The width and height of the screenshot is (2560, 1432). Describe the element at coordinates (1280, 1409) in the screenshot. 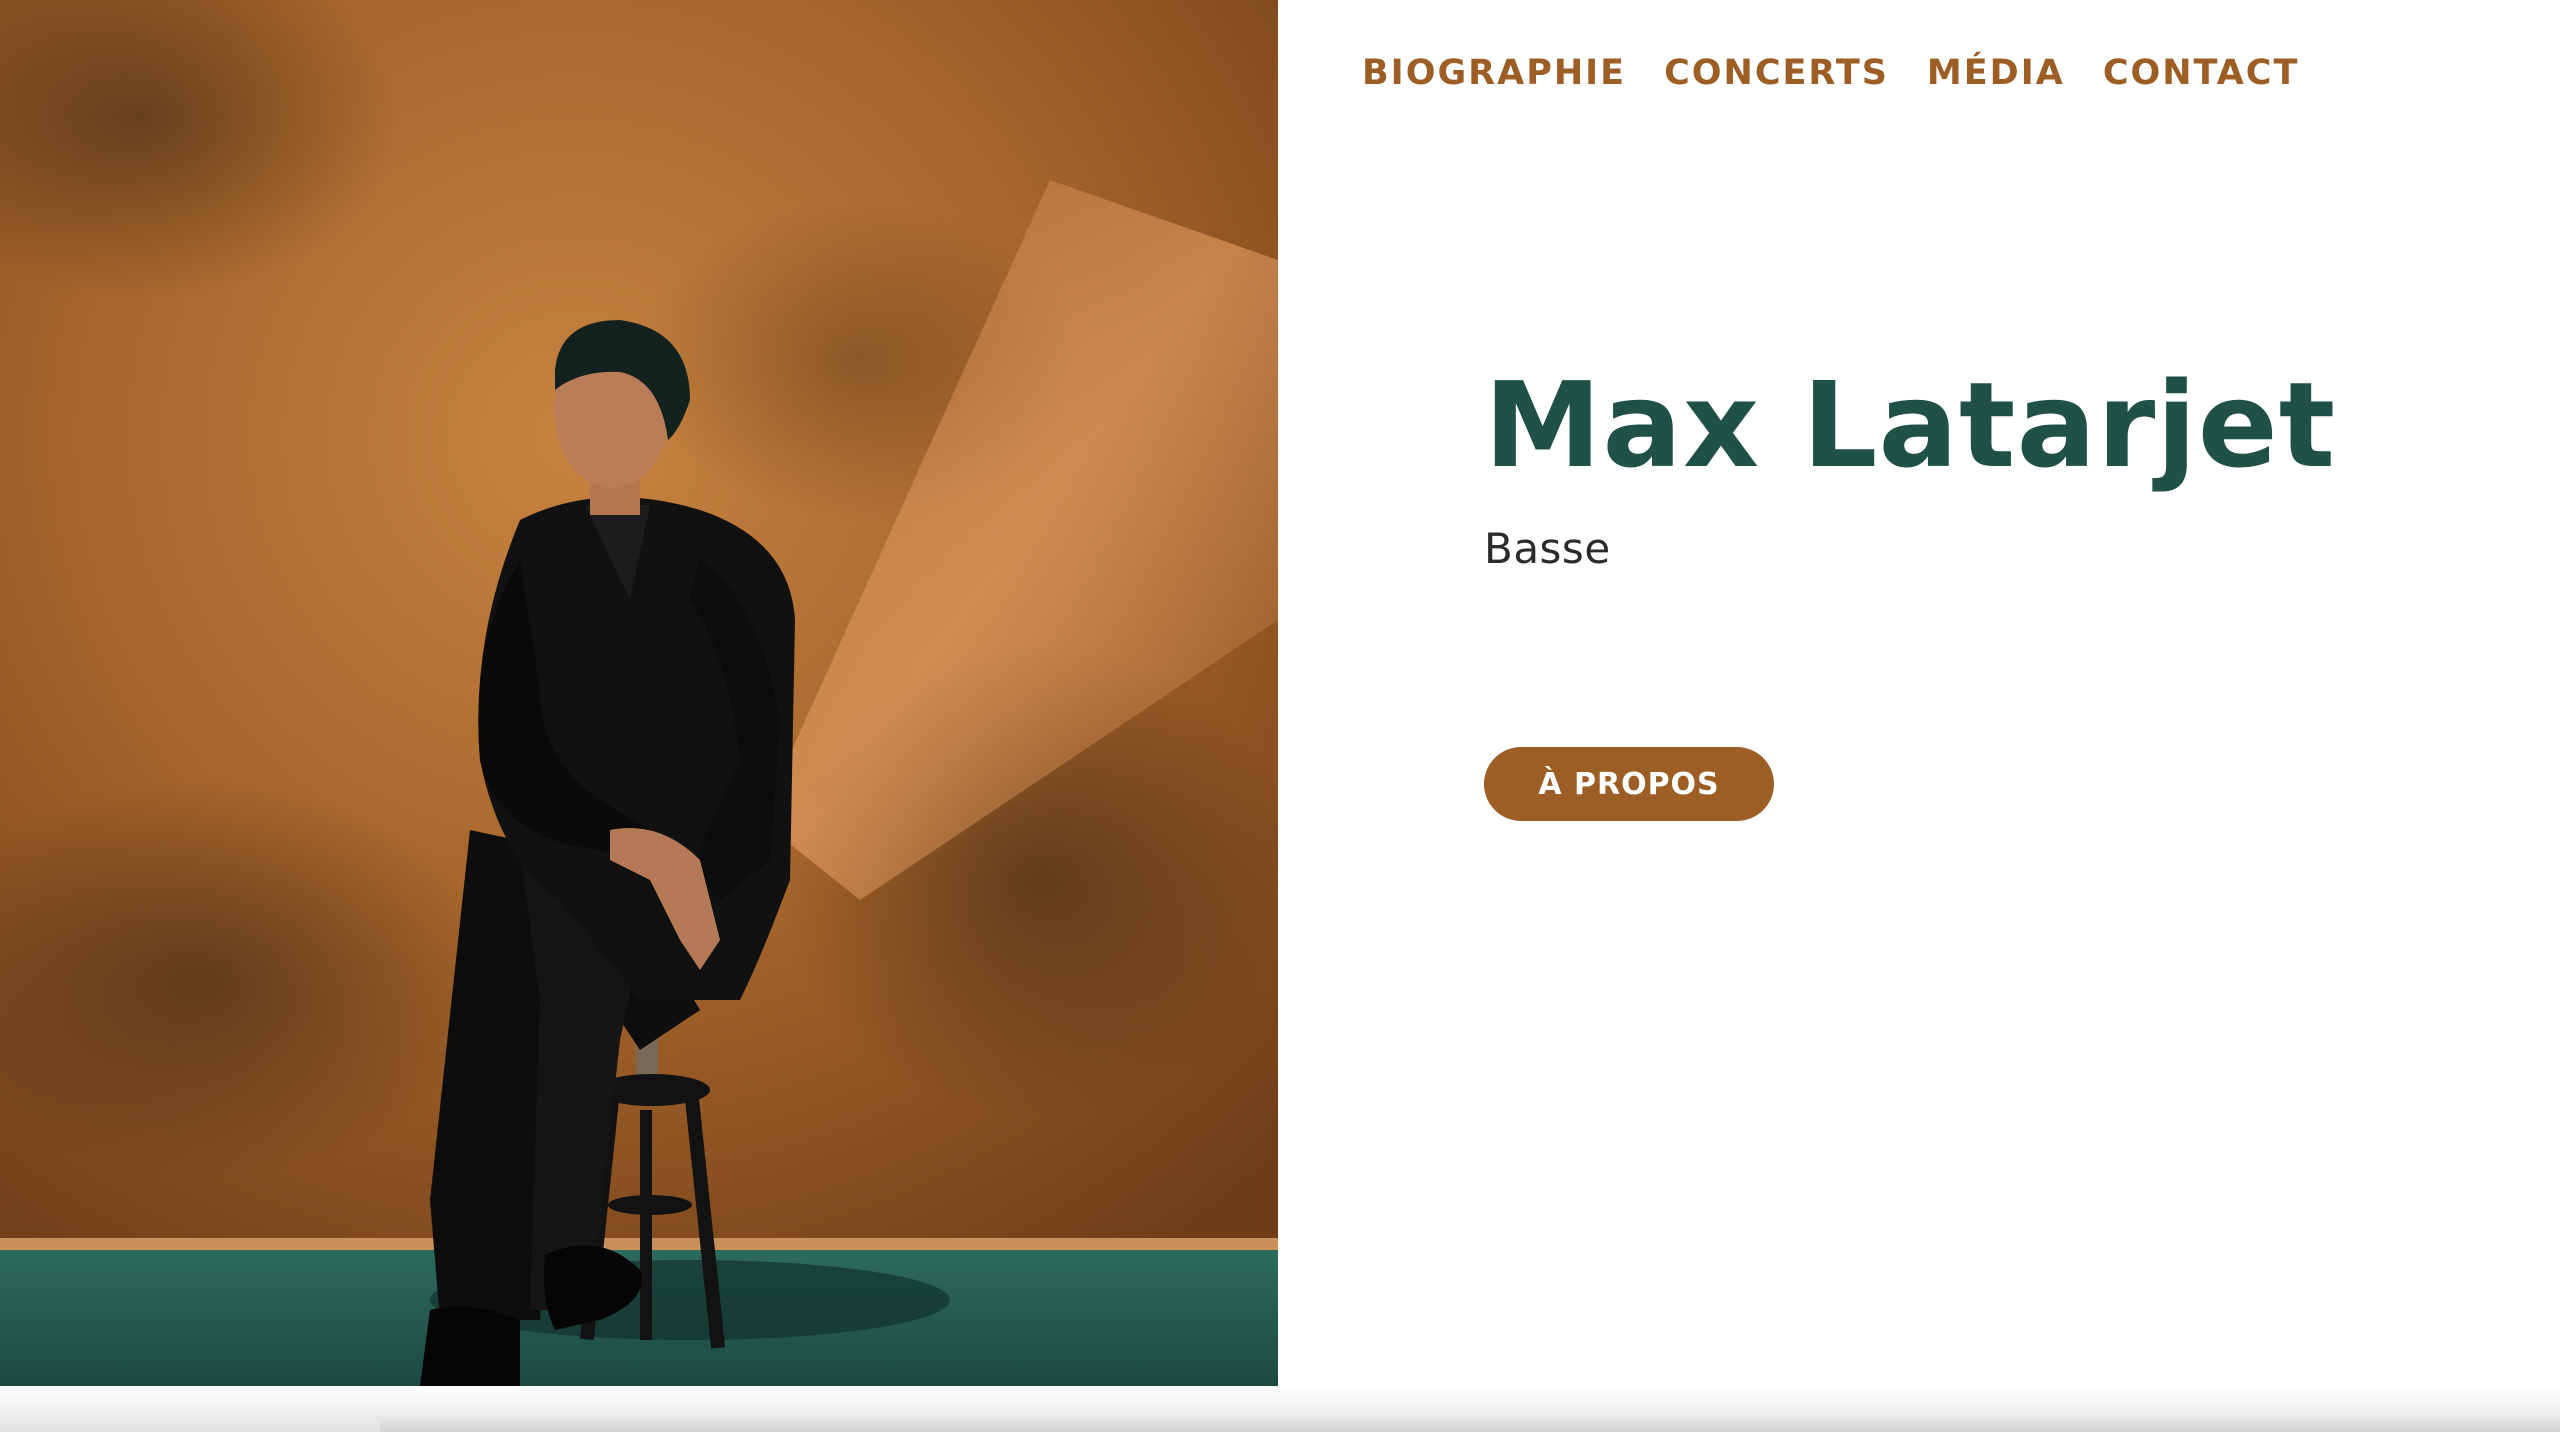

I see `bottom-shadow-strip` at that location.